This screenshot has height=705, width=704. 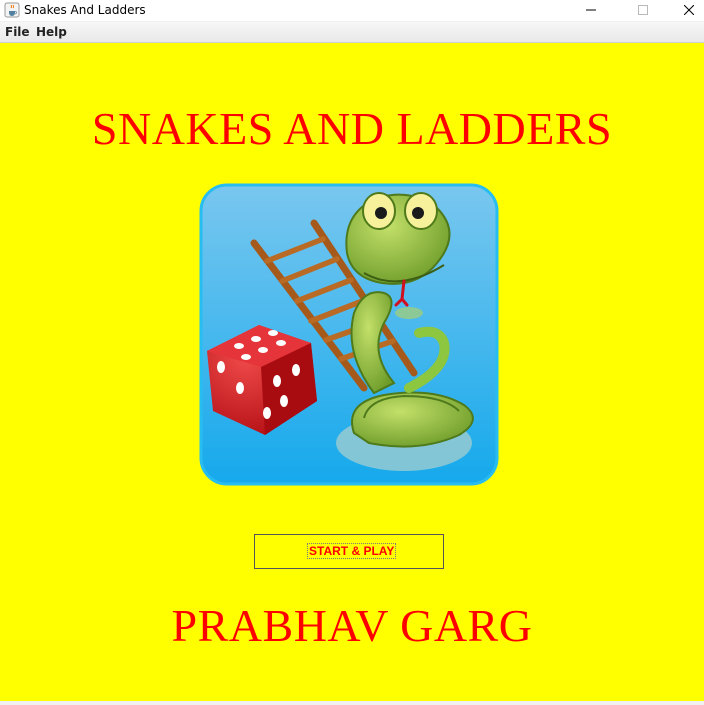 What do you see at coordinates (351, 551) in the screenshot?
I see `start-play-label: START & PLAY` at bounding box center [351, 551].